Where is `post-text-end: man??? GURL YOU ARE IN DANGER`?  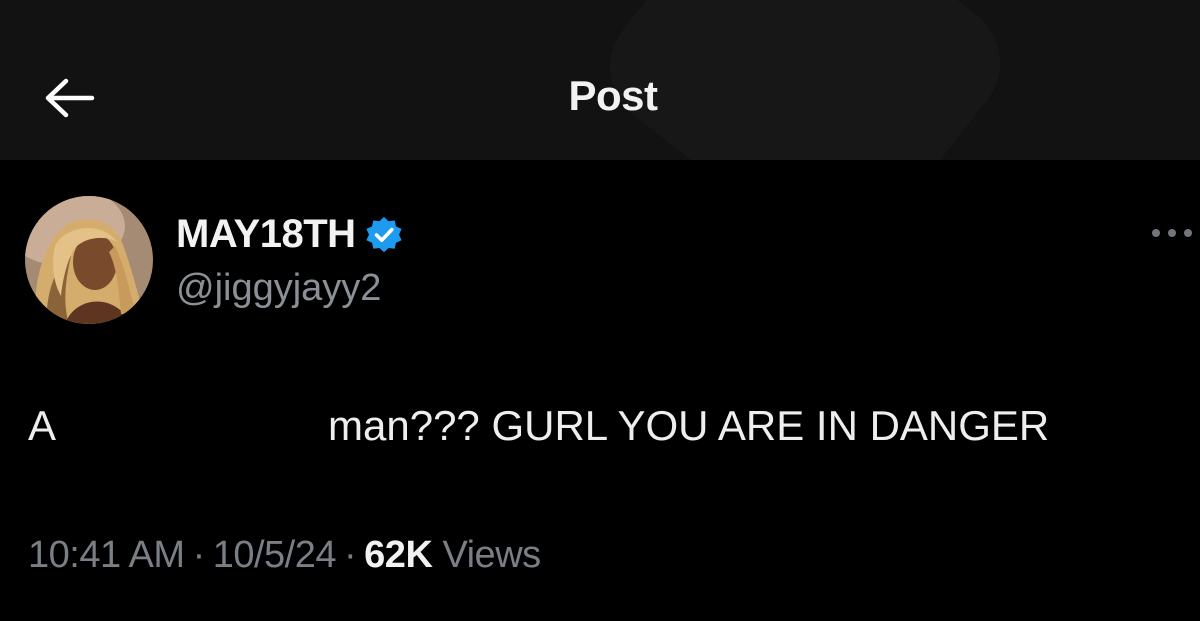
post-text-end: man??? GURL YOU ARE IN DANGER is located at coordinates (689, 425).